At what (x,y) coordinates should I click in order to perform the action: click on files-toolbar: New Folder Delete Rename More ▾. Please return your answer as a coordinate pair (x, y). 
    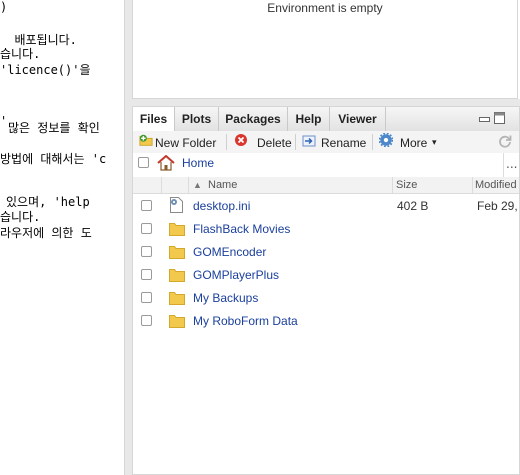
    Looking at the image, I should click on (326, 142).